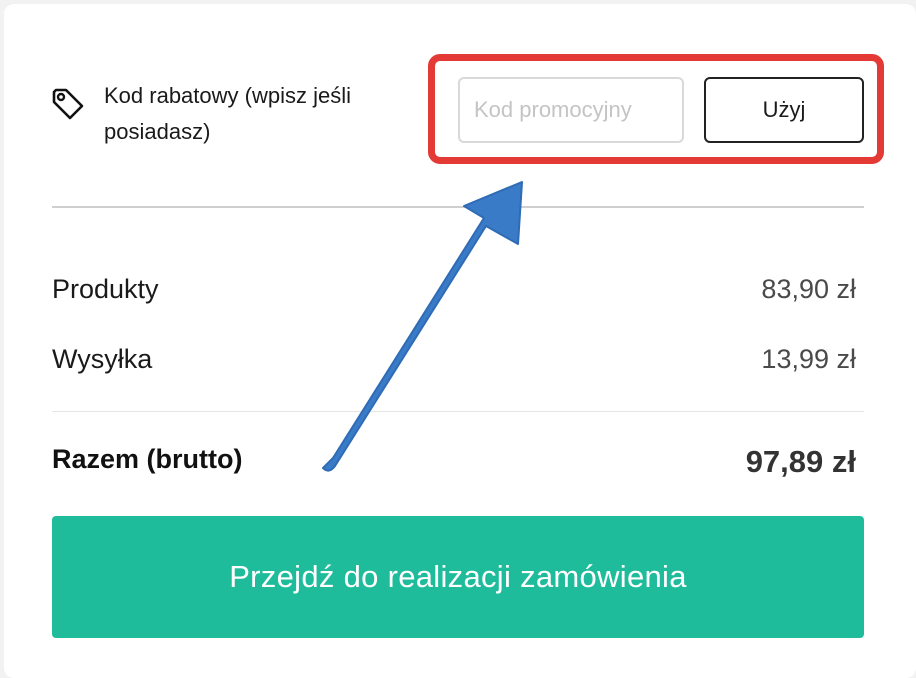 The width and height of the screenshot is (916, 678). What do you see at coordinates (227, 113) in the screenshot?
I see `coupon-label: Kod rabatowy (wpisz jeśli posiadasz)` at bounding box center [227, 113].